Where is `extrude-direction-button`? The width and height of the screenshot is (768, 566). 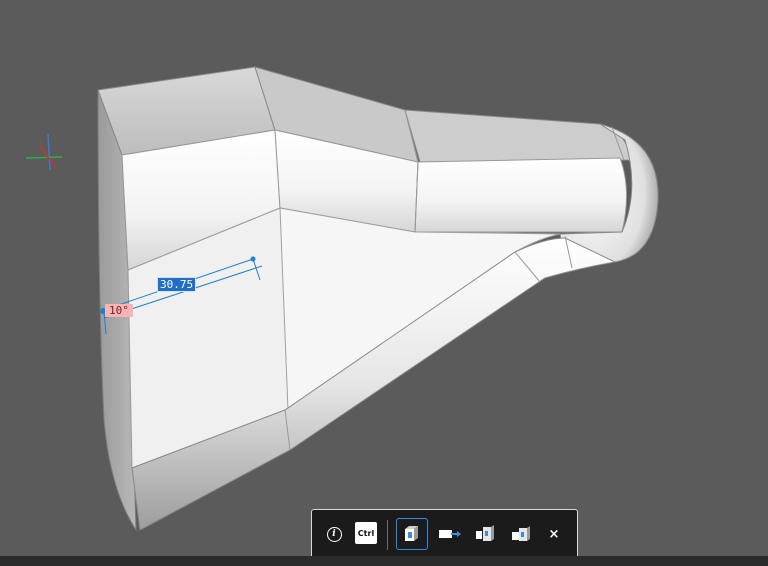
extrude-direction-button is located at coordinates (449, 534).